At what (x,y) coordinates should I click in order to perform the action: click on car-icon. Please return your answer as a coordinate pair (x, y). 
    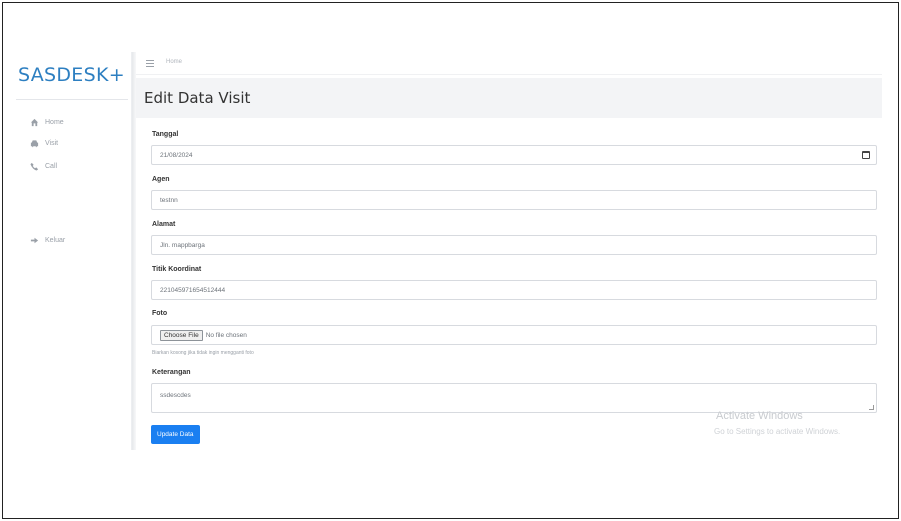
    Looking at the image, I should click on (34, 144).